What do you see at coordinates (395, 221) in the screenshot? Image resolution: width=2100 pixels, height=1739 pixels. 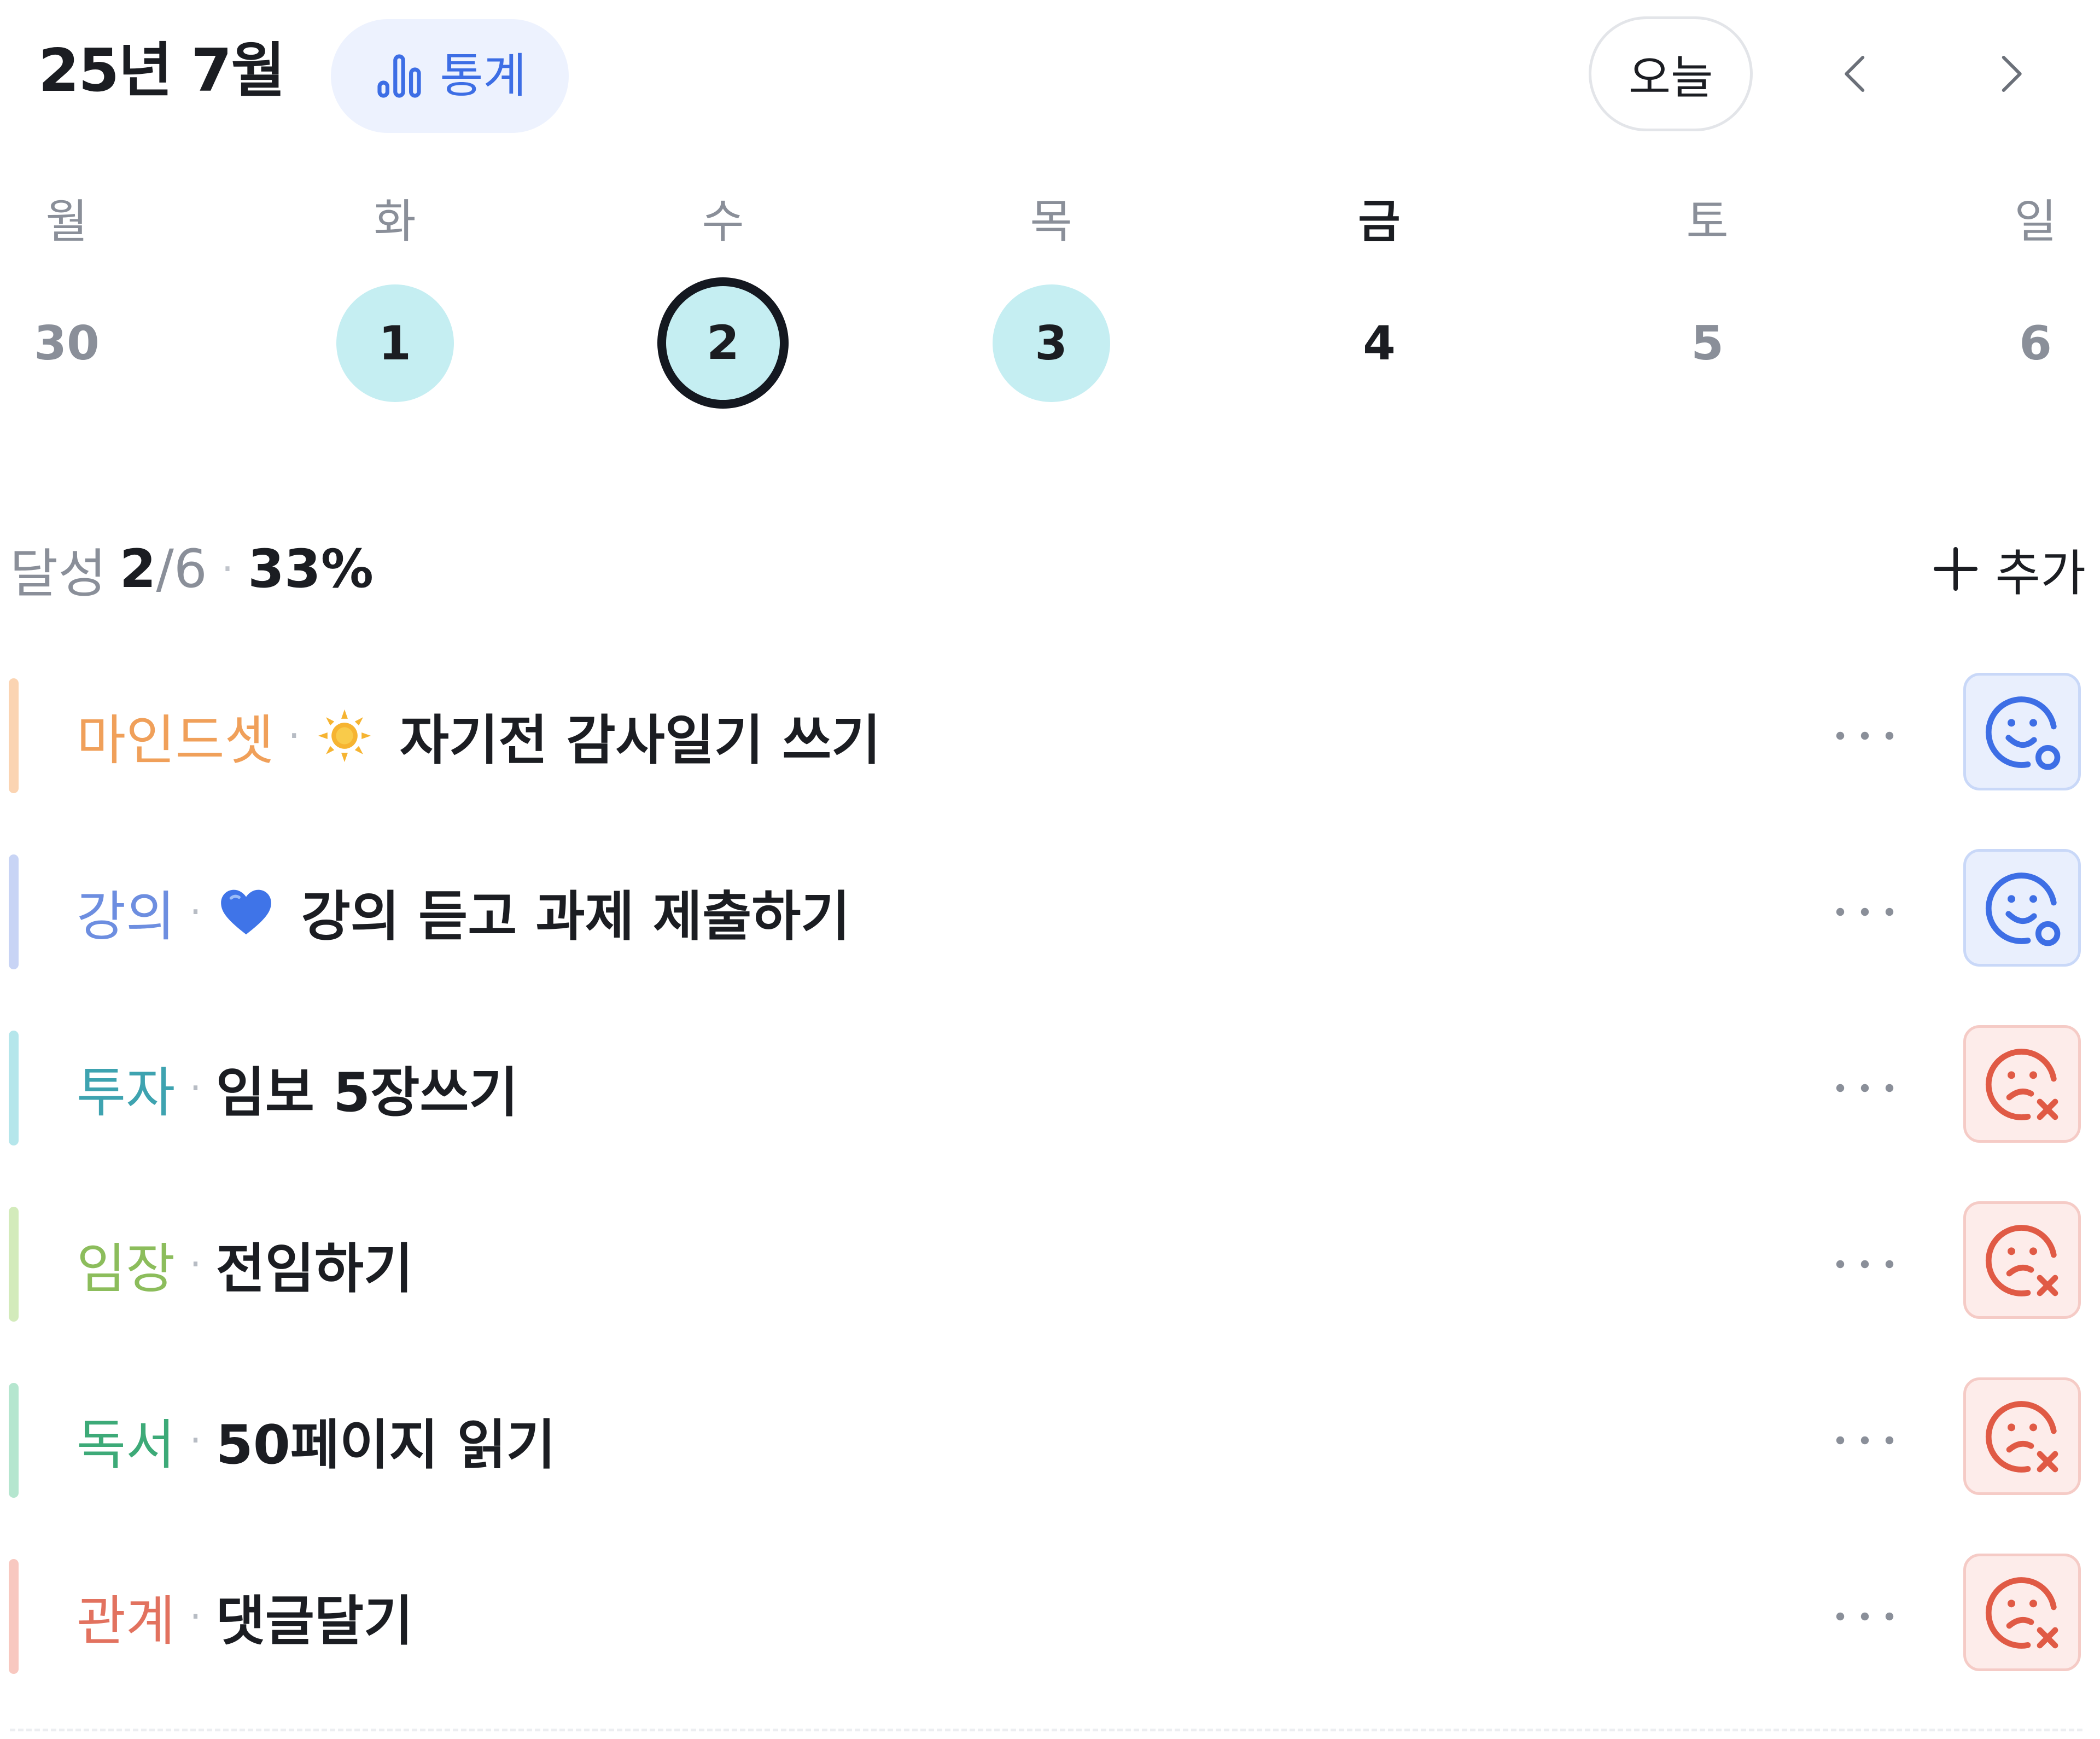 I see `weekday-label: 화` at bounding box center [395, 221].